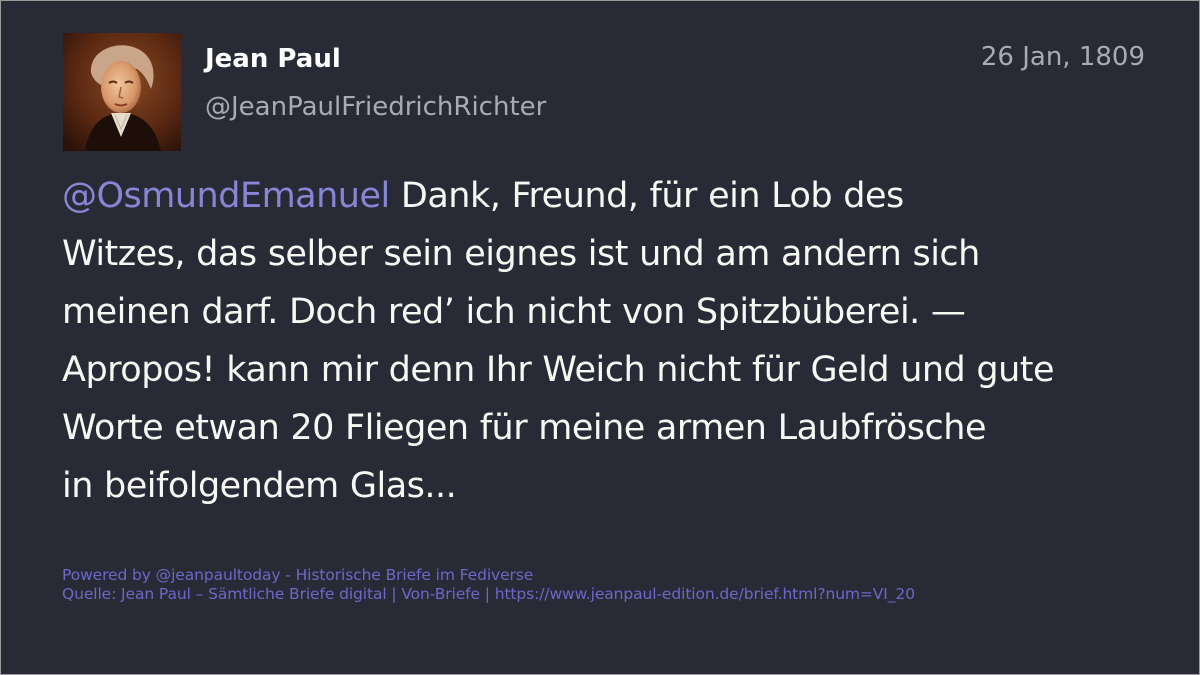 The width and height of the screenshot is (1200, 675). I want to click on portrait-avatar-icon, so click(122, 92).